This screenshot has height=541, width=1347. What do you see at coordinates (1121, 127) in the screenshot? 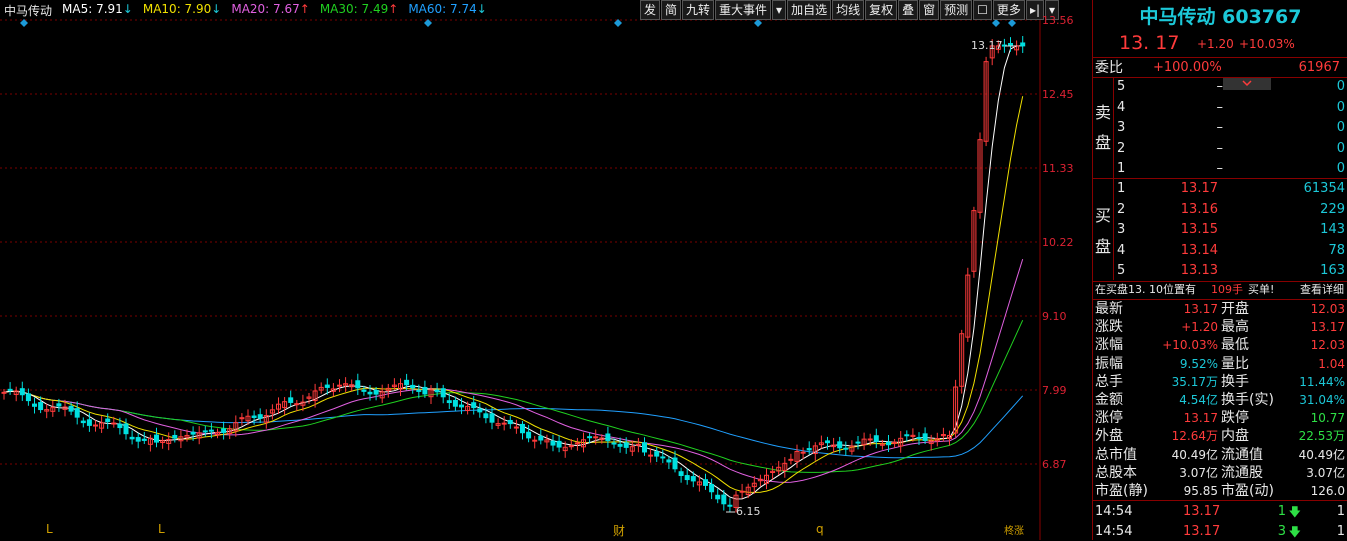
I see `sell-level: 3` at bounding box center [1121, 127].